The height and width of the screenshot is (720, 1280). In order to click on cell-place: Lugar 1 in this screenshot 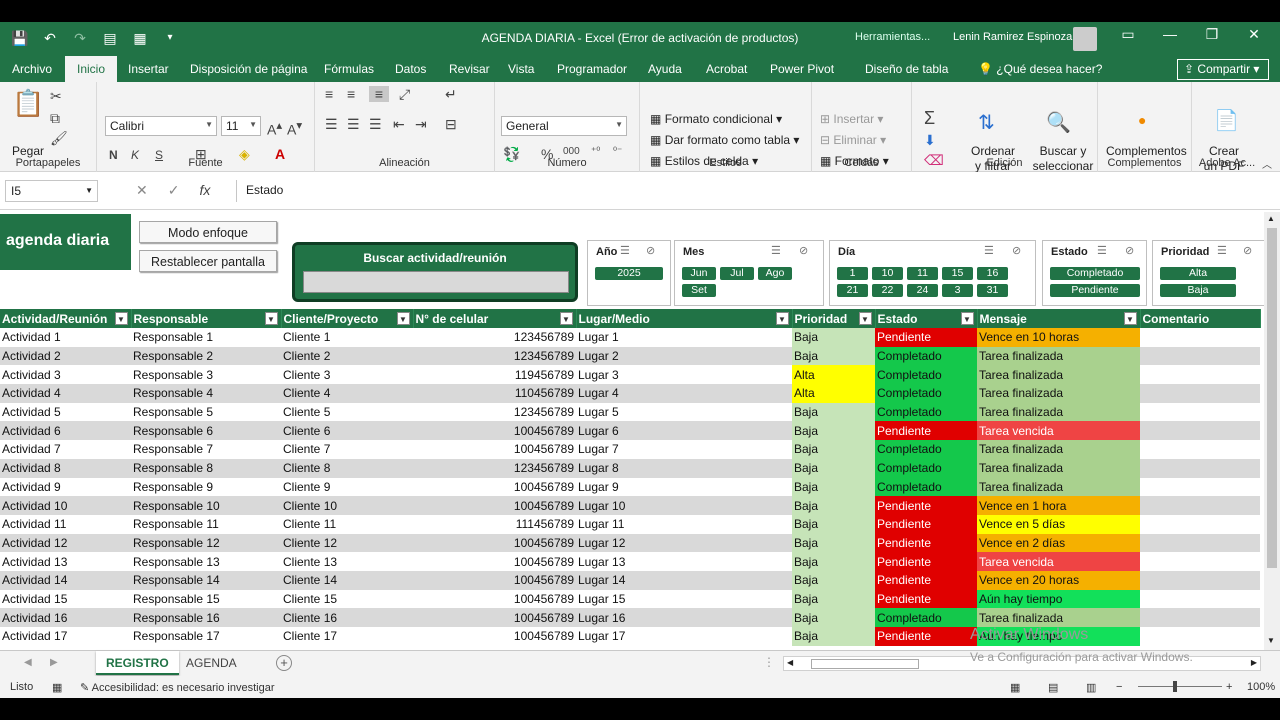, I will do `click(684, 337)`.